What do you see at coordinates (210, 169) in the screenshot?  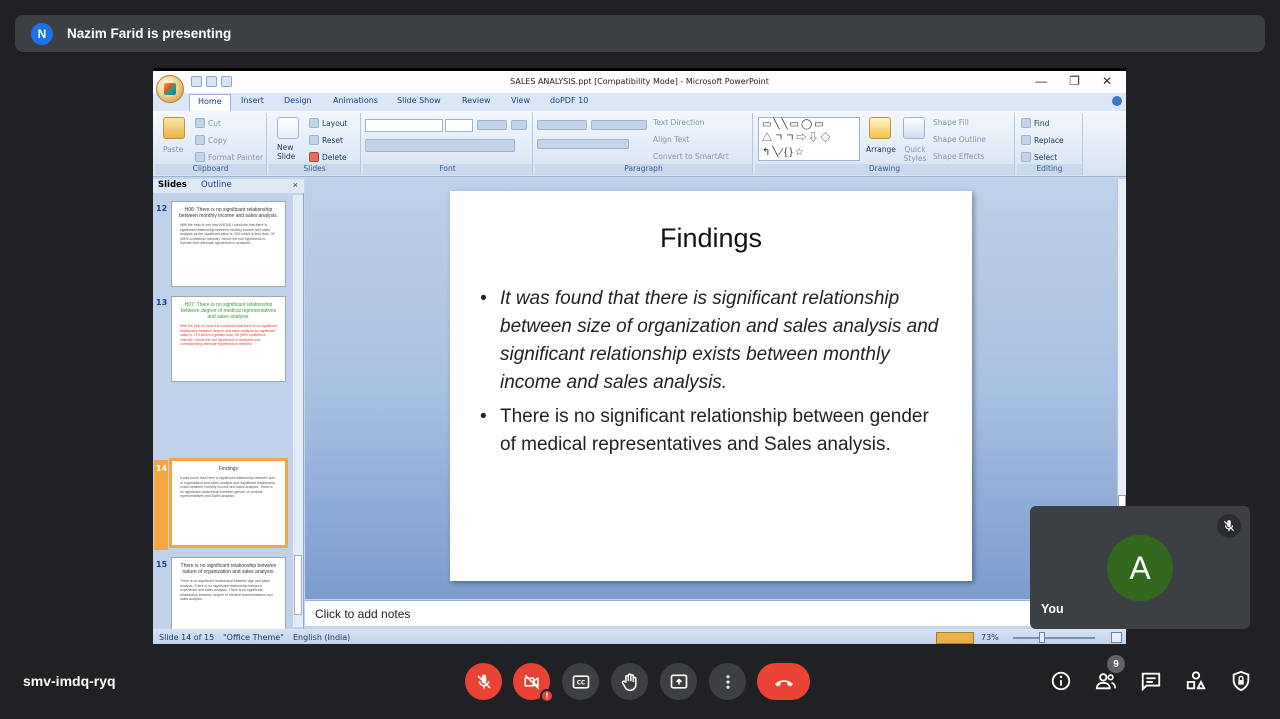 I see `group-label: Clipboard` at bounding box center [210, 169].